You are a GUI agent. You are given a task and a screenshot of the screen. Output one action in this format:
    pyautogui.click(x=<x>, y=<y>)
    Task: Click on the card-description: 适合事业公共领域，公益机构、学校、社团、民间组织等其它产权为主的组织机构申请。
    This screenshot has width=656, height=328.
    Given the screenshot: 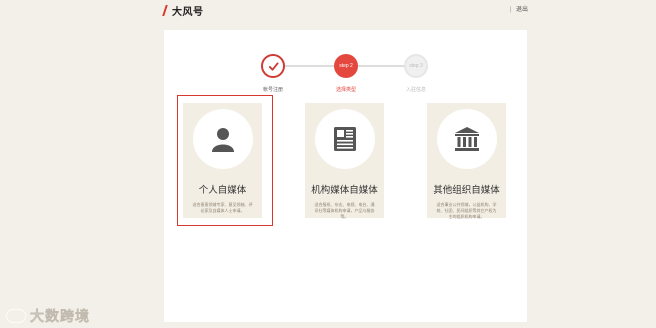 What is the action you would take?
    pyautogui.click(x=466, y=210)
    